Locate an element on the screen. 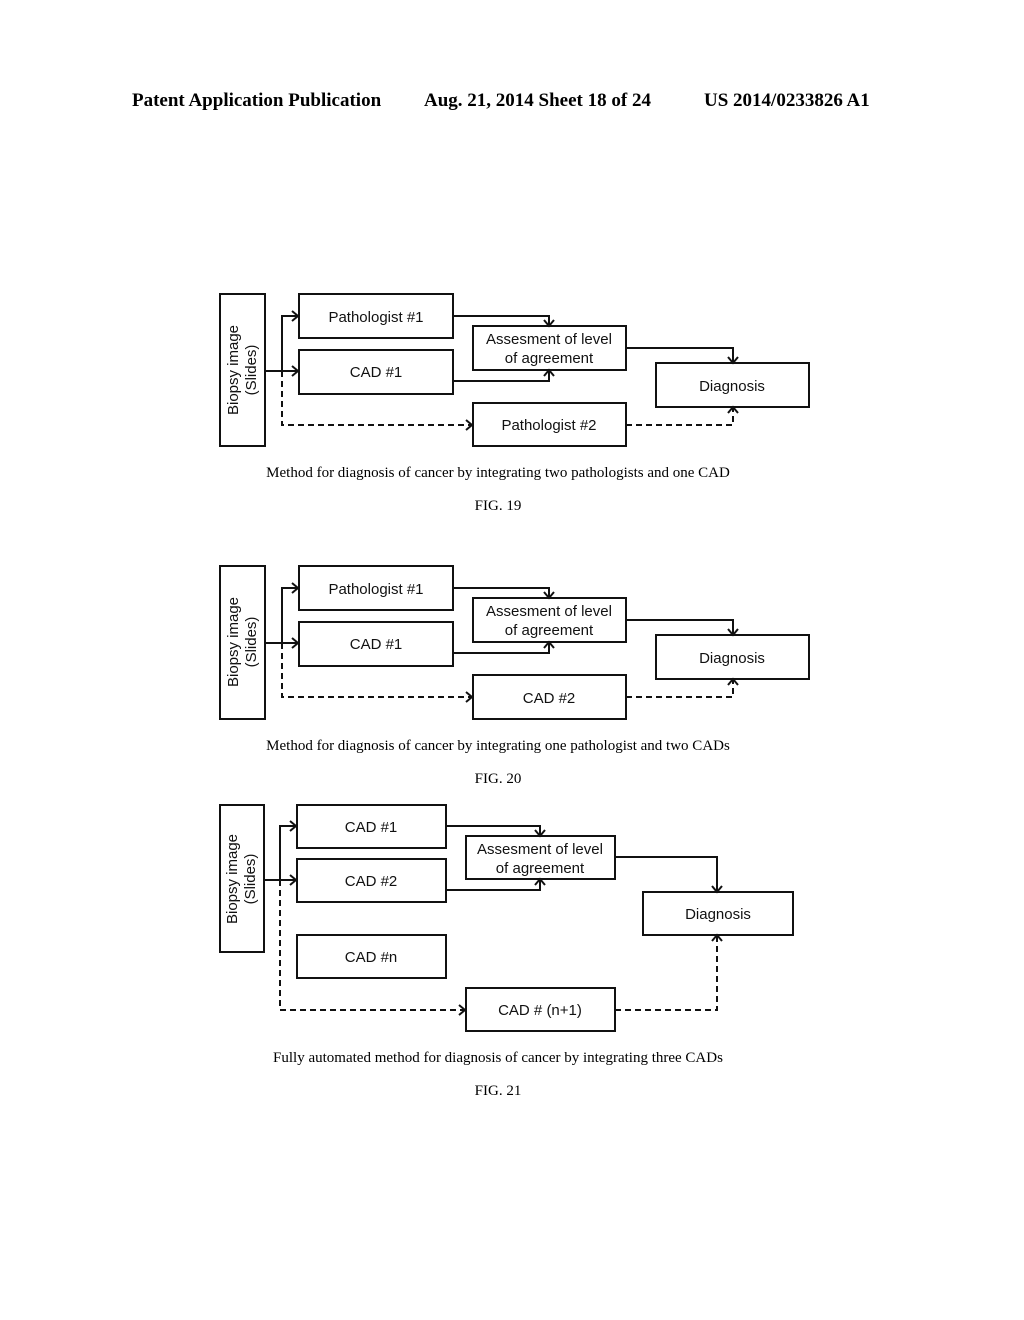  header-date-sheet: Aug. 21, 2014 Sheet 18 of 24 is located at coordinates (537, 100).